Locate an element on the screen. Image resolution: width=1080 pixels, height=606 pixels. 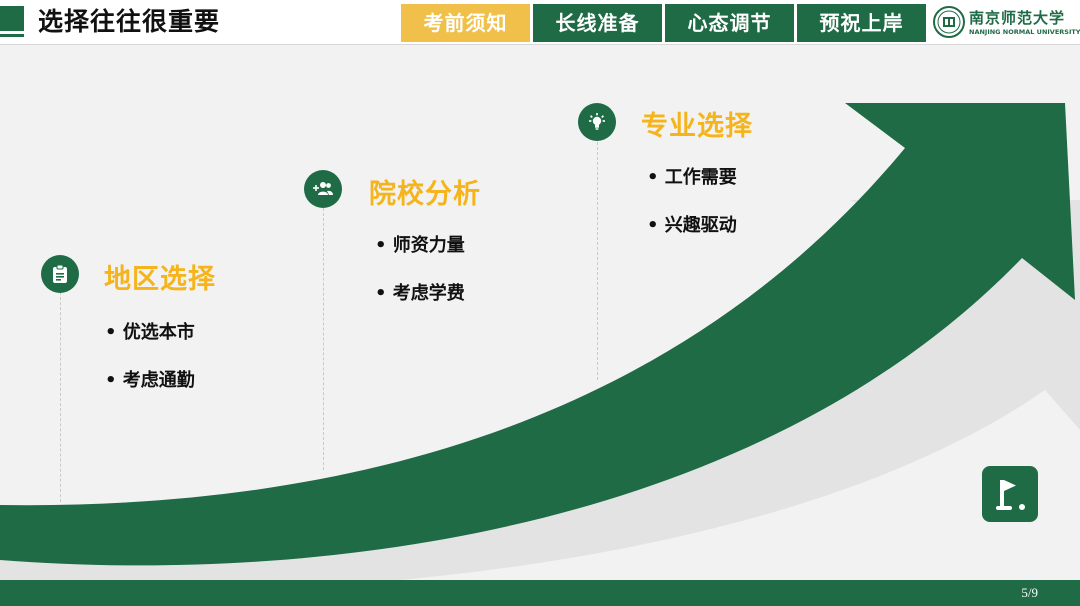
section-item: • 师资力量 is located at coordinates (420, 245).